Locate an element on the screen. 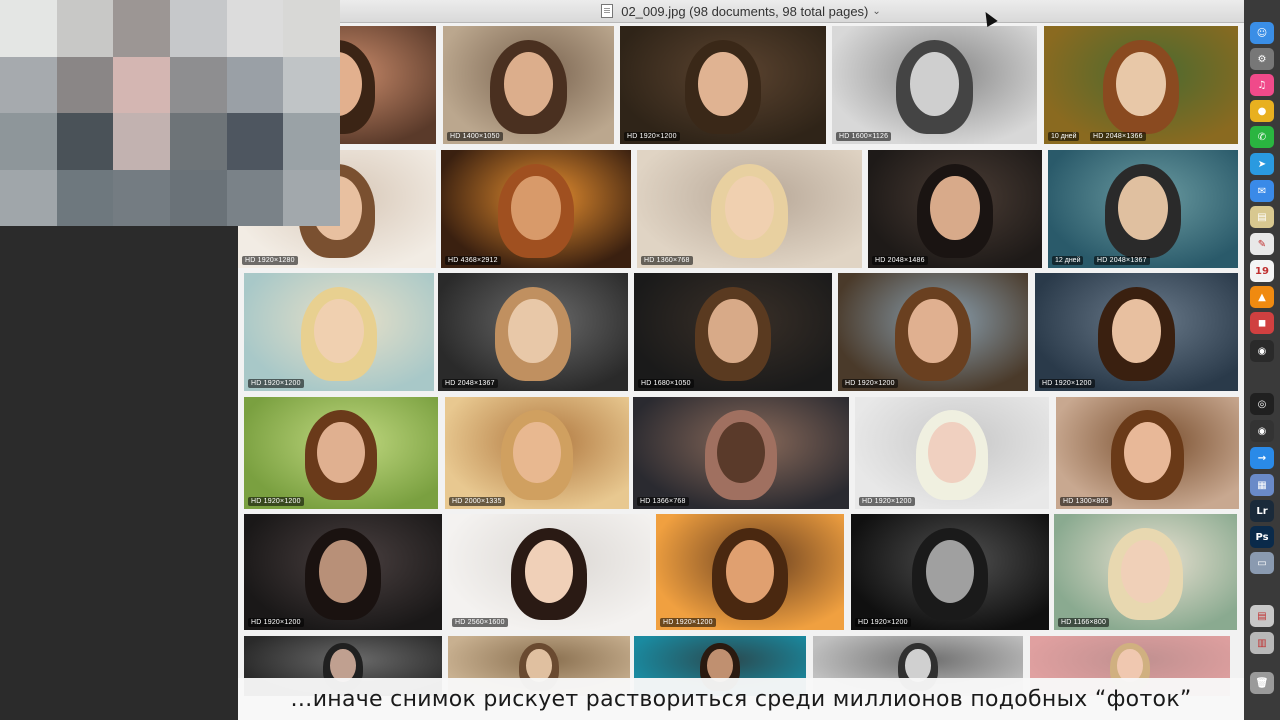 This screenshot has width=1280, height=720. resolution-badge: HD 4368×2912 is located at coordinates (473, 260).